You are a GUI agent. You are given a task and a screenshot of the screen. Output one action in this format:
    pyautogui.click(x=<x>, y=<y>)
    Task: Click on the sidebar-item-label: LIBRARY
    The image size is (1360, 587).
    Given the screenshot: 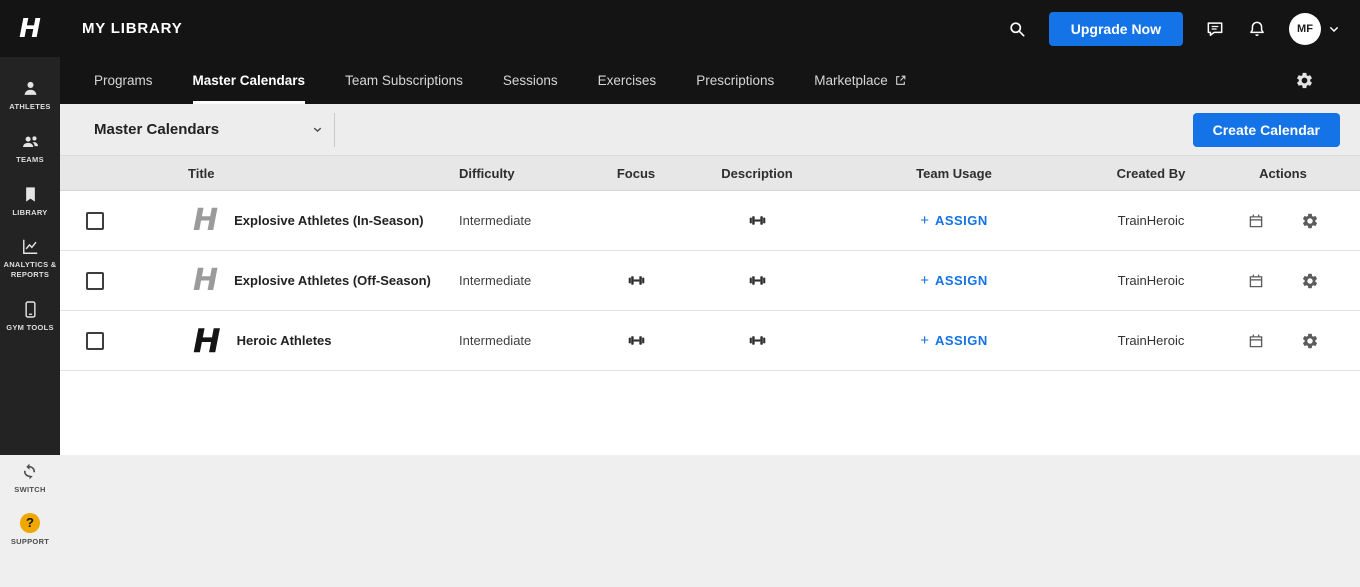 What is the action you would take?
    pyautogui.click(x=30, y=212)
    